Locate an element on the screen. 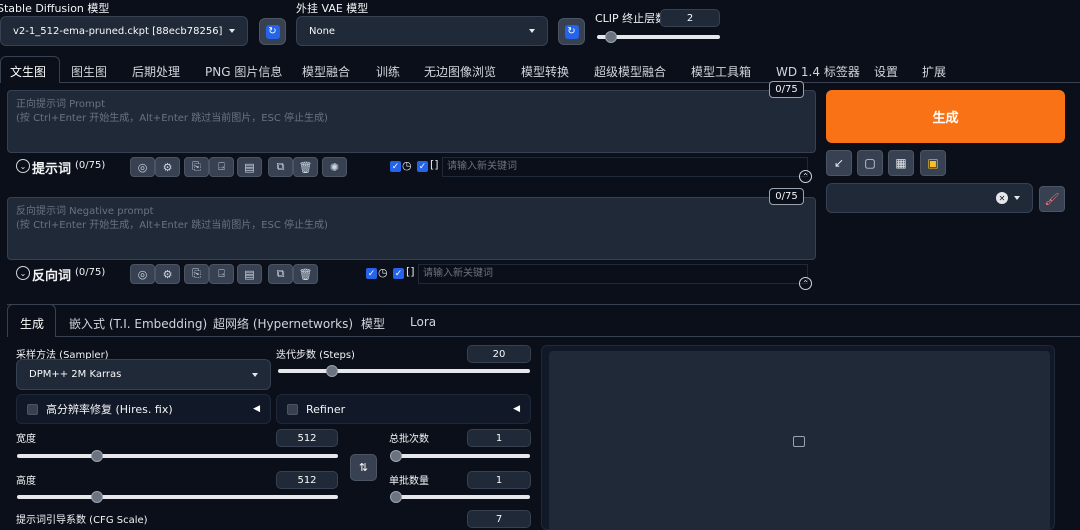  square-icon: ▢ is located at coordinates (870, 163).